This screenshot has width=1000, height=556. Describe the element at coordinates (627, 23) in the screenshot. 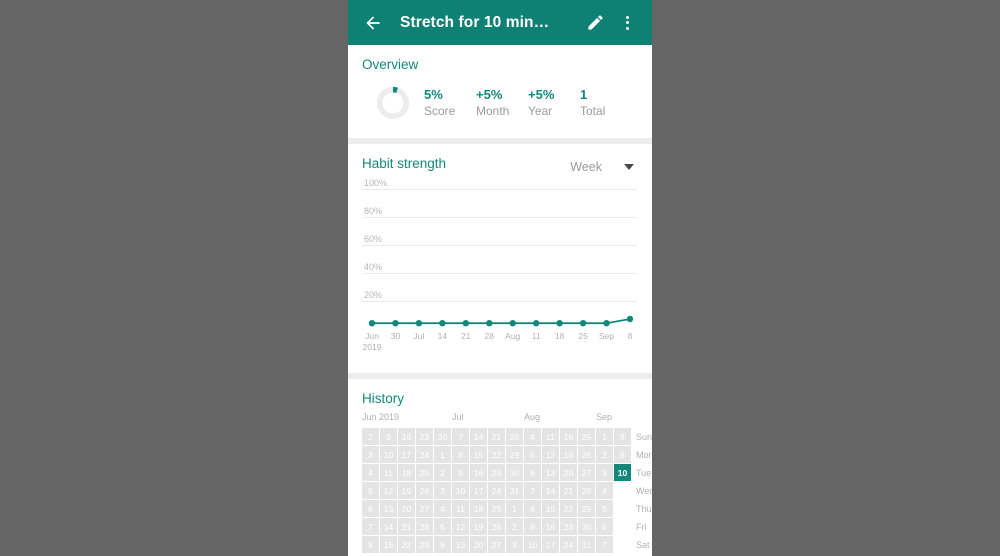

I see `overflow-menu-button` at that location.